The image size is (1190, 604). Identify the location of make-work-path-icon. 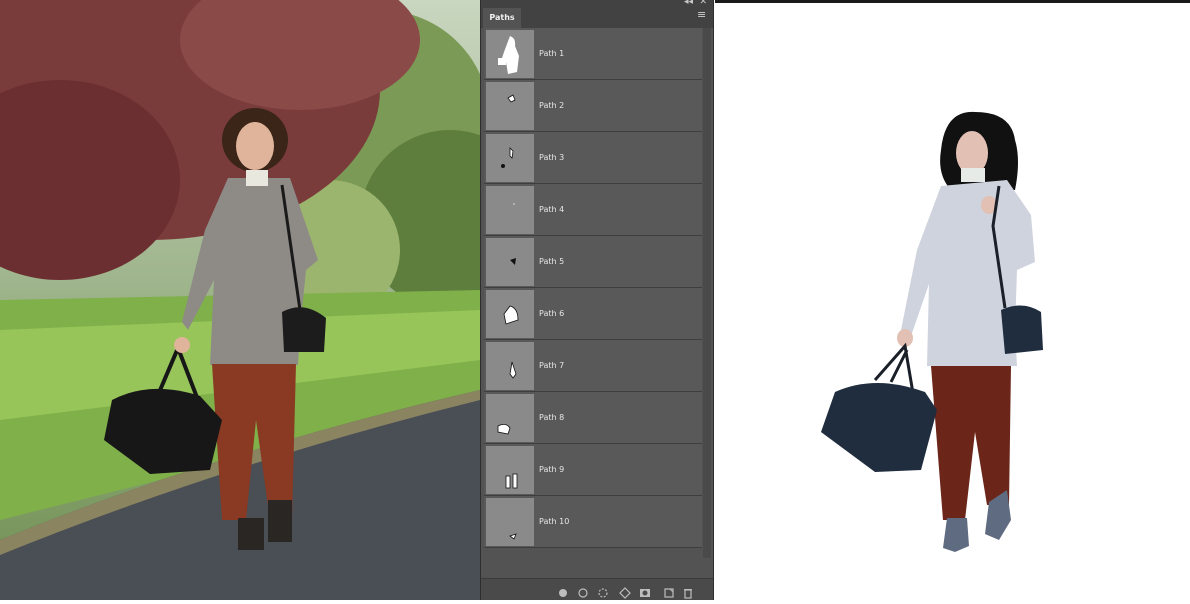
(625, 591).